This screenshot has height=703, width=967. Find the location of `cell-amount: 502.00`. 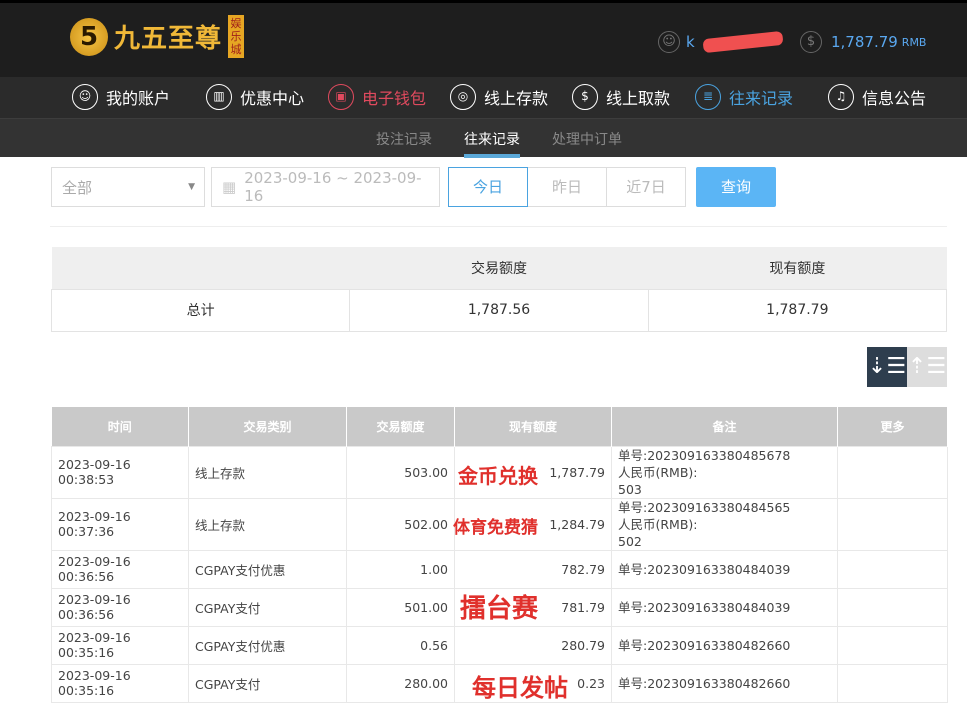

cell-amount: 502.00 is located at coordinates (400, 524).